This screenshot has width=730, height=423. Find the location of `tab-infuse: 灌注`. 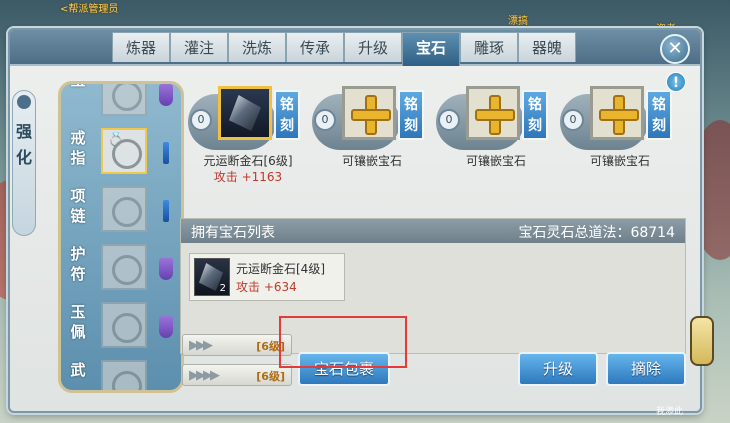

tab-infuse: 灌注 is located at coordinates (199, 47).